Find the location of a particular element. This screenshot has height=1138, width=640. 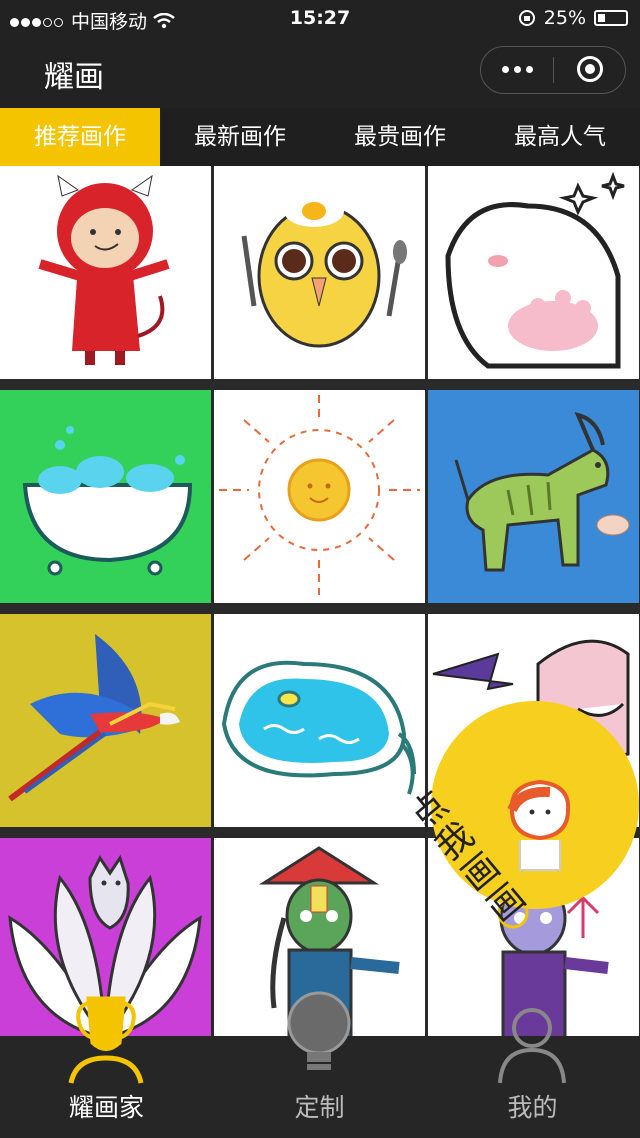

nav-item-painters: 耀画家 is located at coordinates (106, 1067).